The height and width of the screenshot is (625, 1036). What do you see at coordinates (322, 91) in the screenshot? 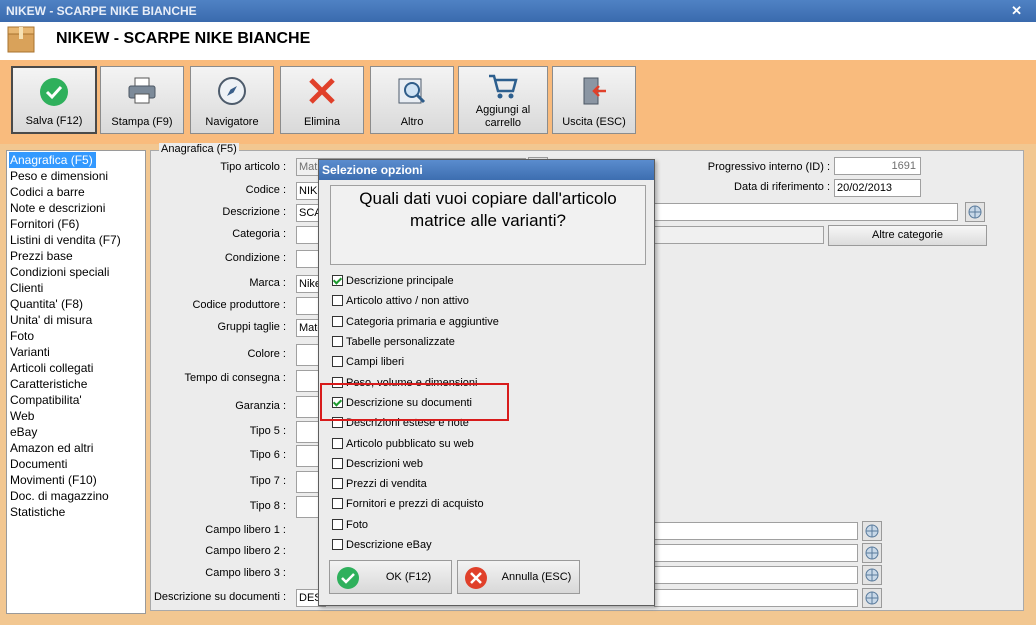
I see `delete-x-icon` at bounding box center [322, 91].